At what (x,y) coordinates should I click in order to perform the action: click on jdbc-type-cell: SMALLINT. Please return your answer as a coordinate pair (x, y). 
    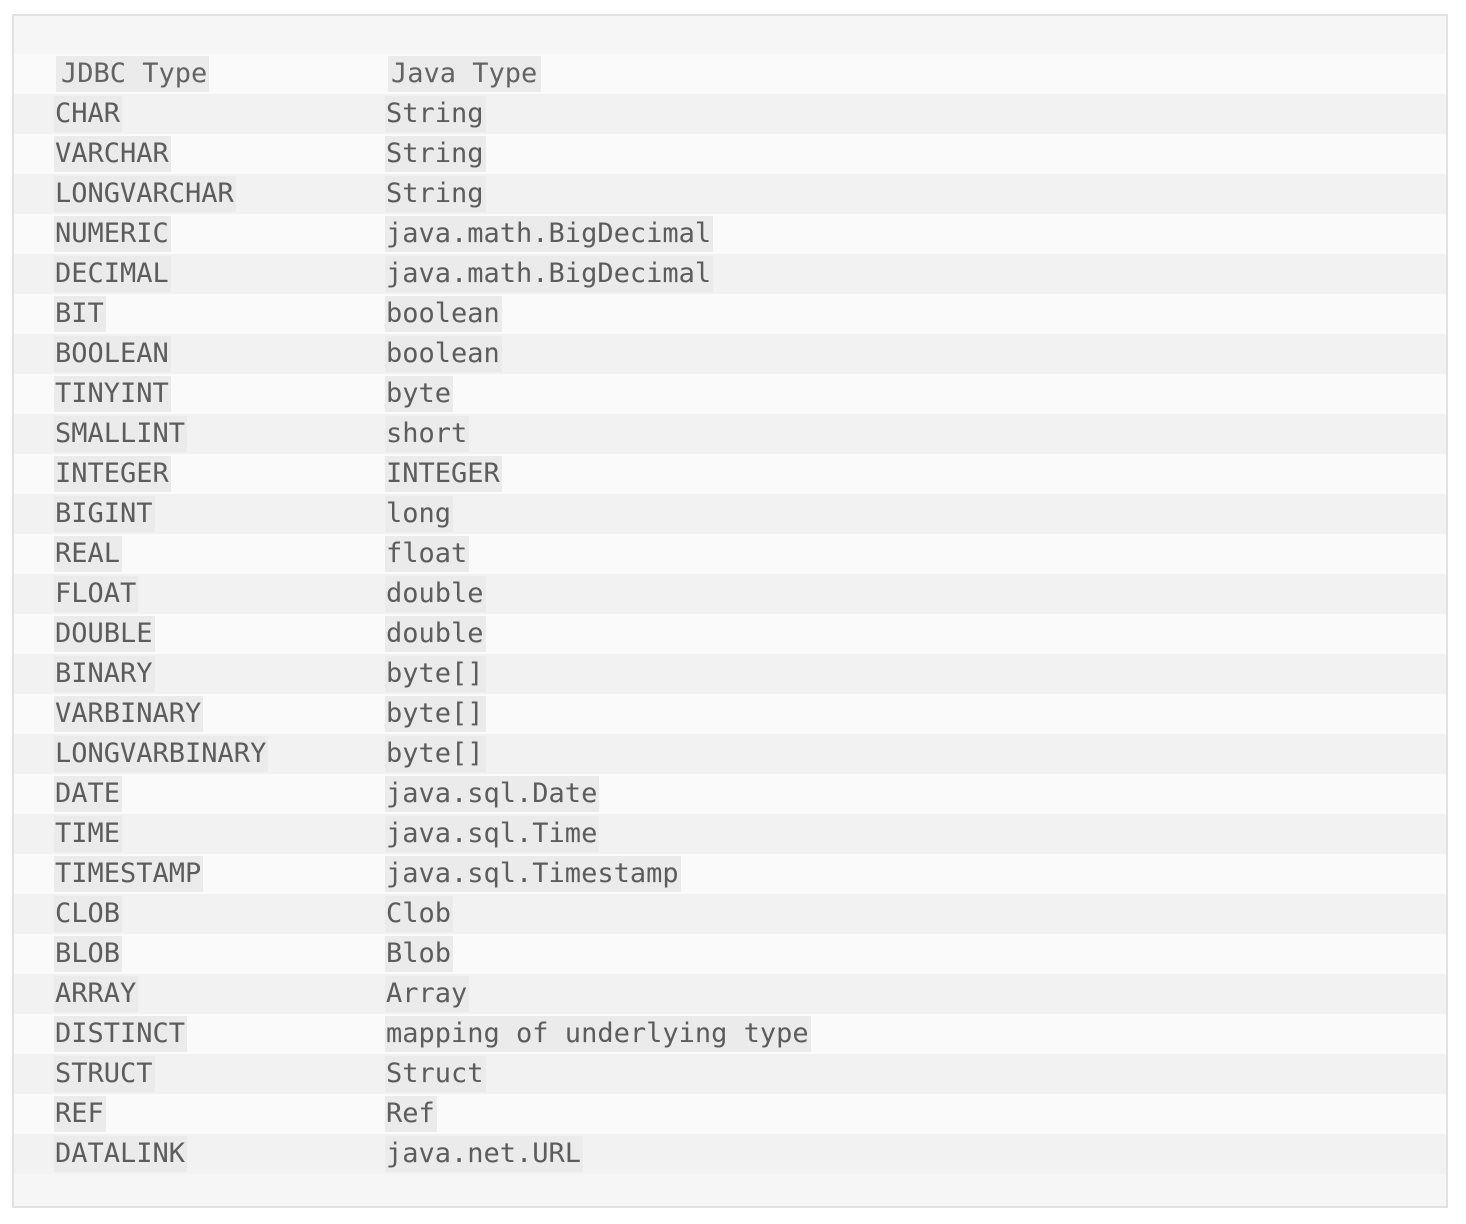
    Looking at the image, I should click on (121, 434).